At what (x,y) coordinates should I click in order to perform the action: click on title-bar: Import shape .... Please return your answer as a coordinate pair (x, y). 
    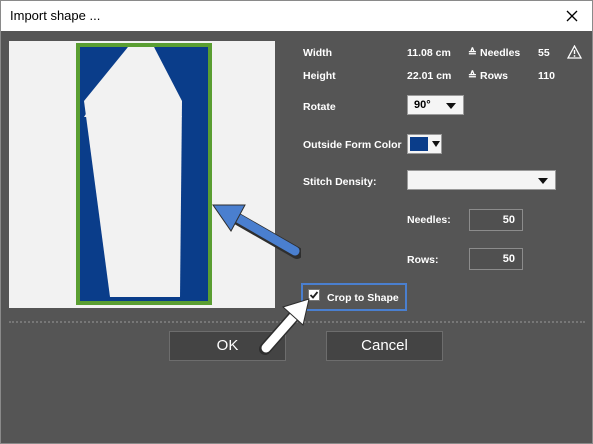
    Looking at the image, I should click on (296, 16).